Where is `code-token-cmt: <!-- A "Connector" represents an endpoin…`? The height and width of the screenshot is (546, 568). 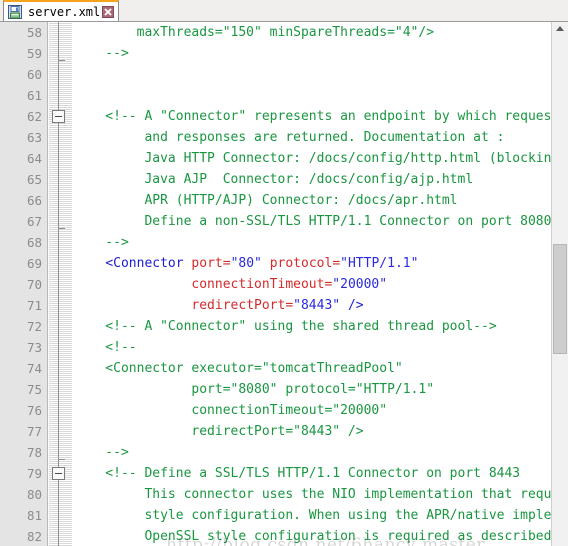
code-token-cmt: <!-- A "Connector" represents an endpoin… is located at coordinates (312, 116).